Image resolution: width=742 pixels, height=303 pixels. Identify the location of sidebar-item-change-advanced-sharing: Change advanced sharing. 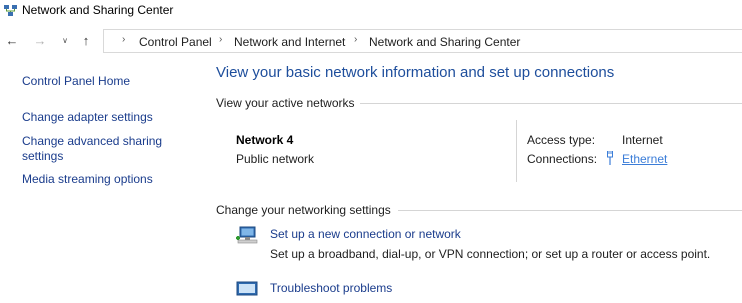
(92, 141).